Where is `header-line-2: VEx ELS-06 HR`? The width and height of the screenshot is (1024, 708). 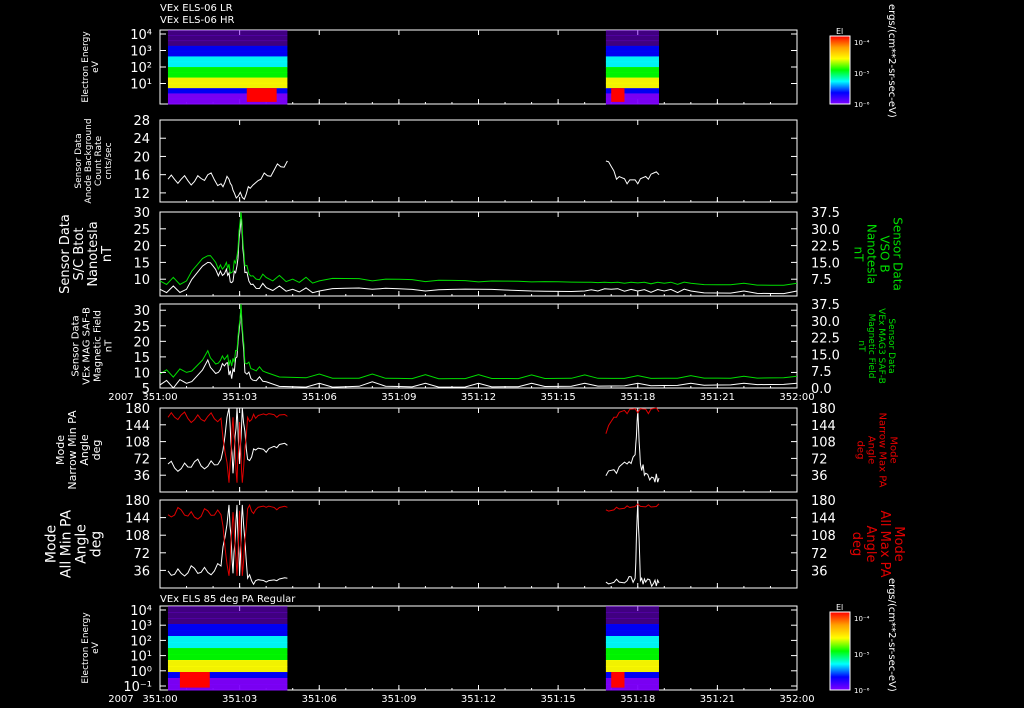
header-line-2: VEx ELS-06 HR is located at coordinates (197, 20).